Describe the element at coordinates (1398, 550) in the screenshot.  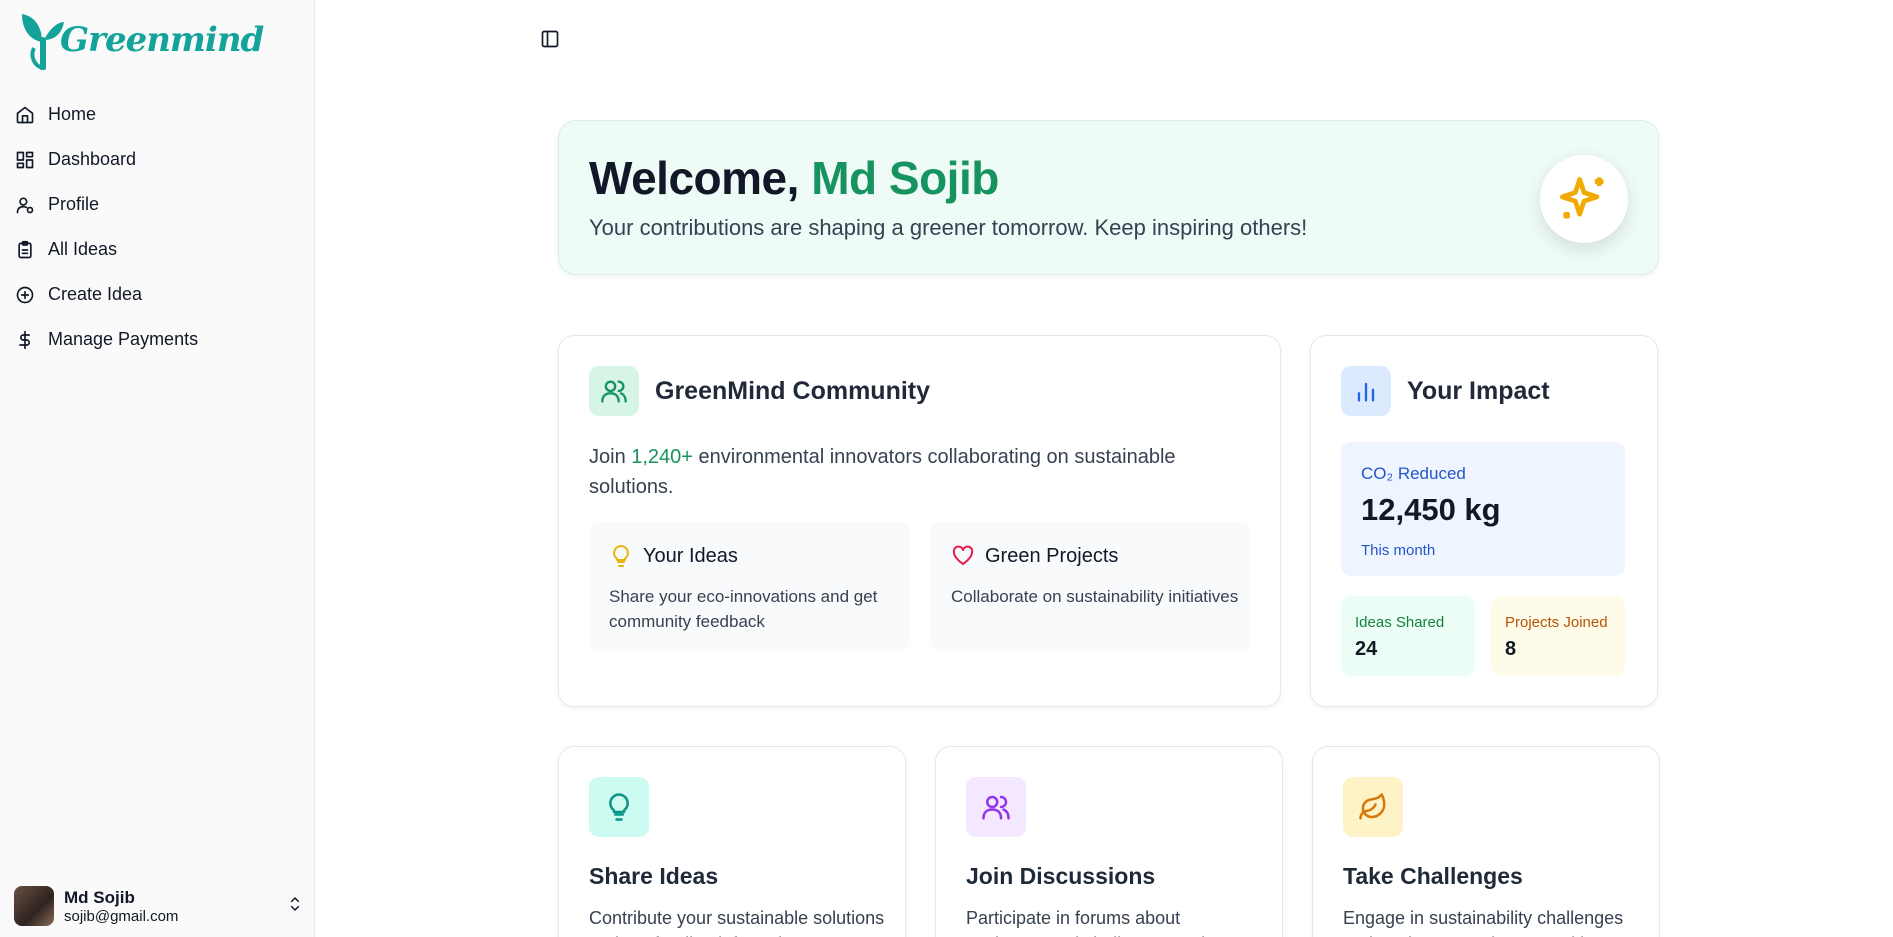
I see `co2-period: This month` at that location.